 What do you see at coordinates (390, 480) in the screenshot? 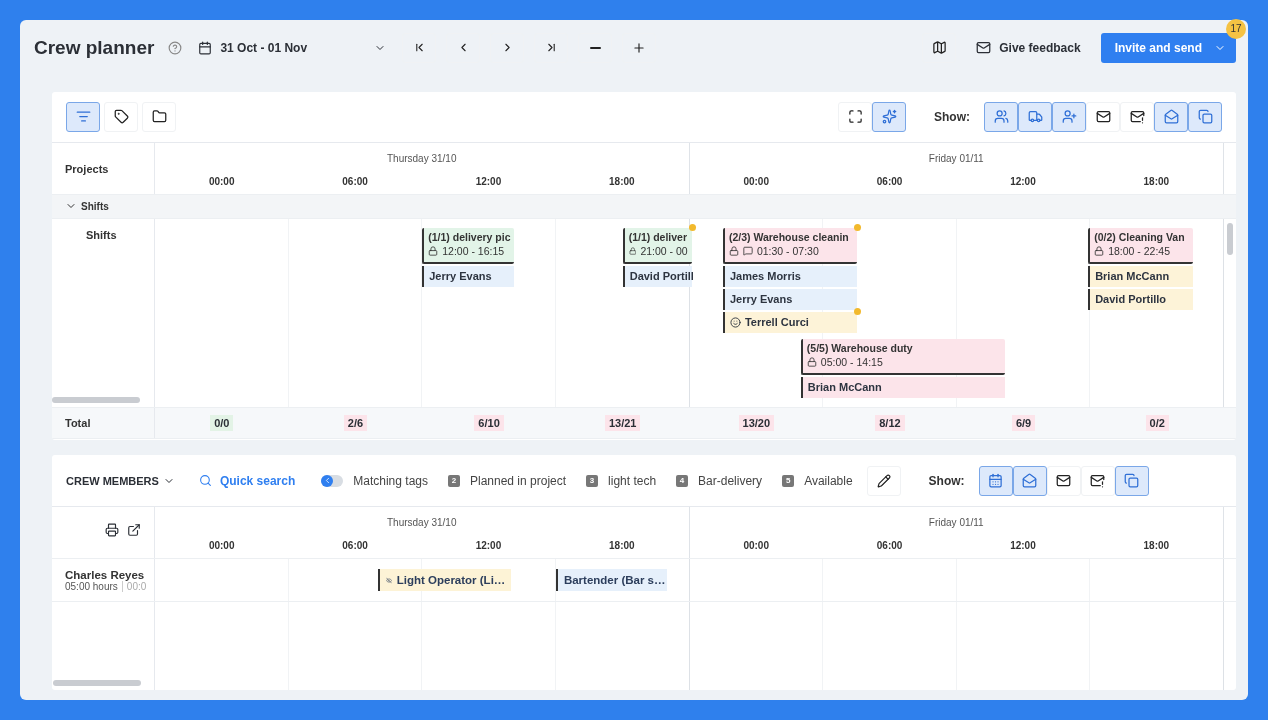
I see `filter-label: Matching tags` at bounding box center [390, 480].